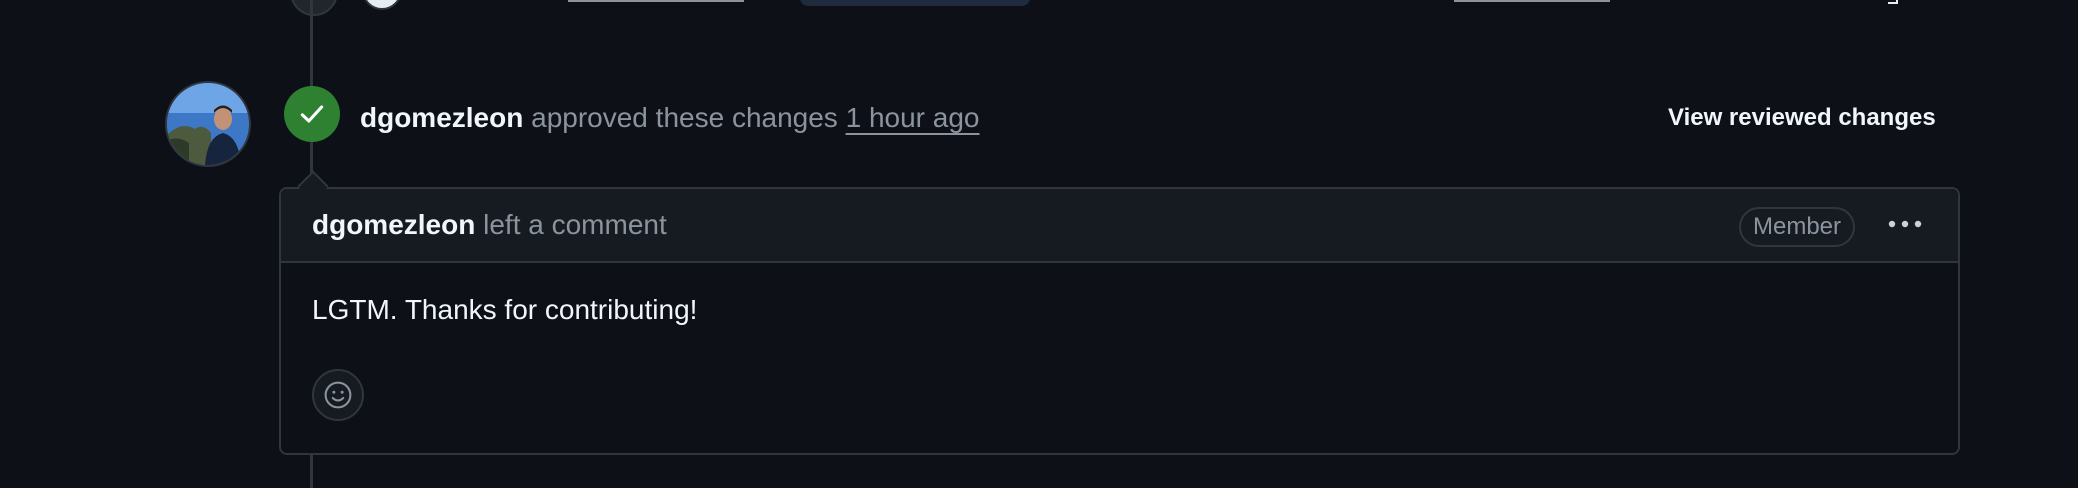  I want to click on comment-action-text: left a comment, so click(575, 224).